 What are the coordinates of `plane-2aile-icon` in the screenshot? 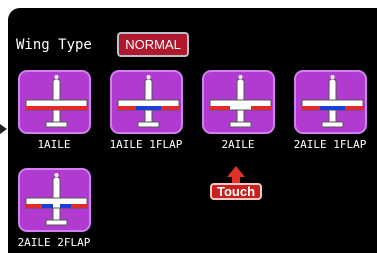 It's located at (240, 101).